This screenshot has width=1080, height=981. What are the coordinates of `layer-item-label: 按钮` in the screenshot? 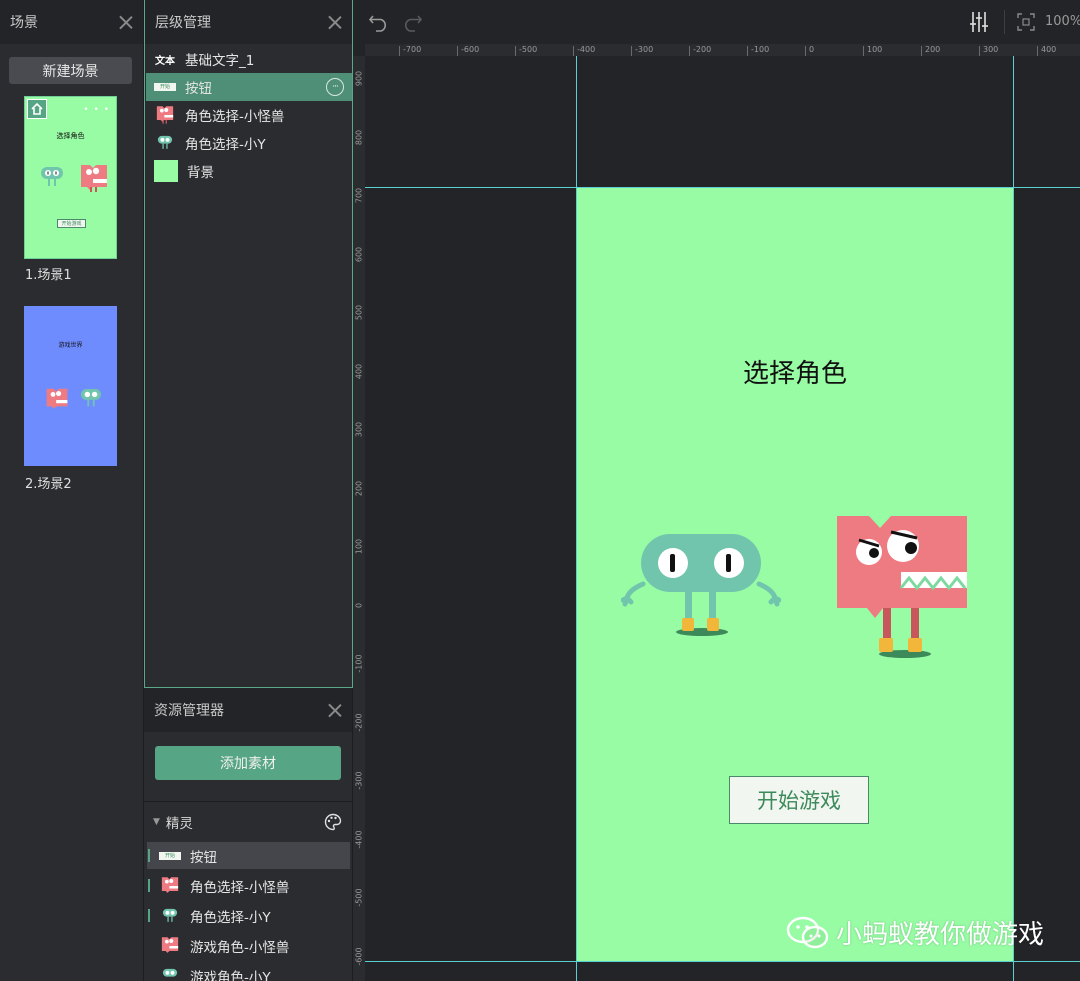 It's located at (198, 89).